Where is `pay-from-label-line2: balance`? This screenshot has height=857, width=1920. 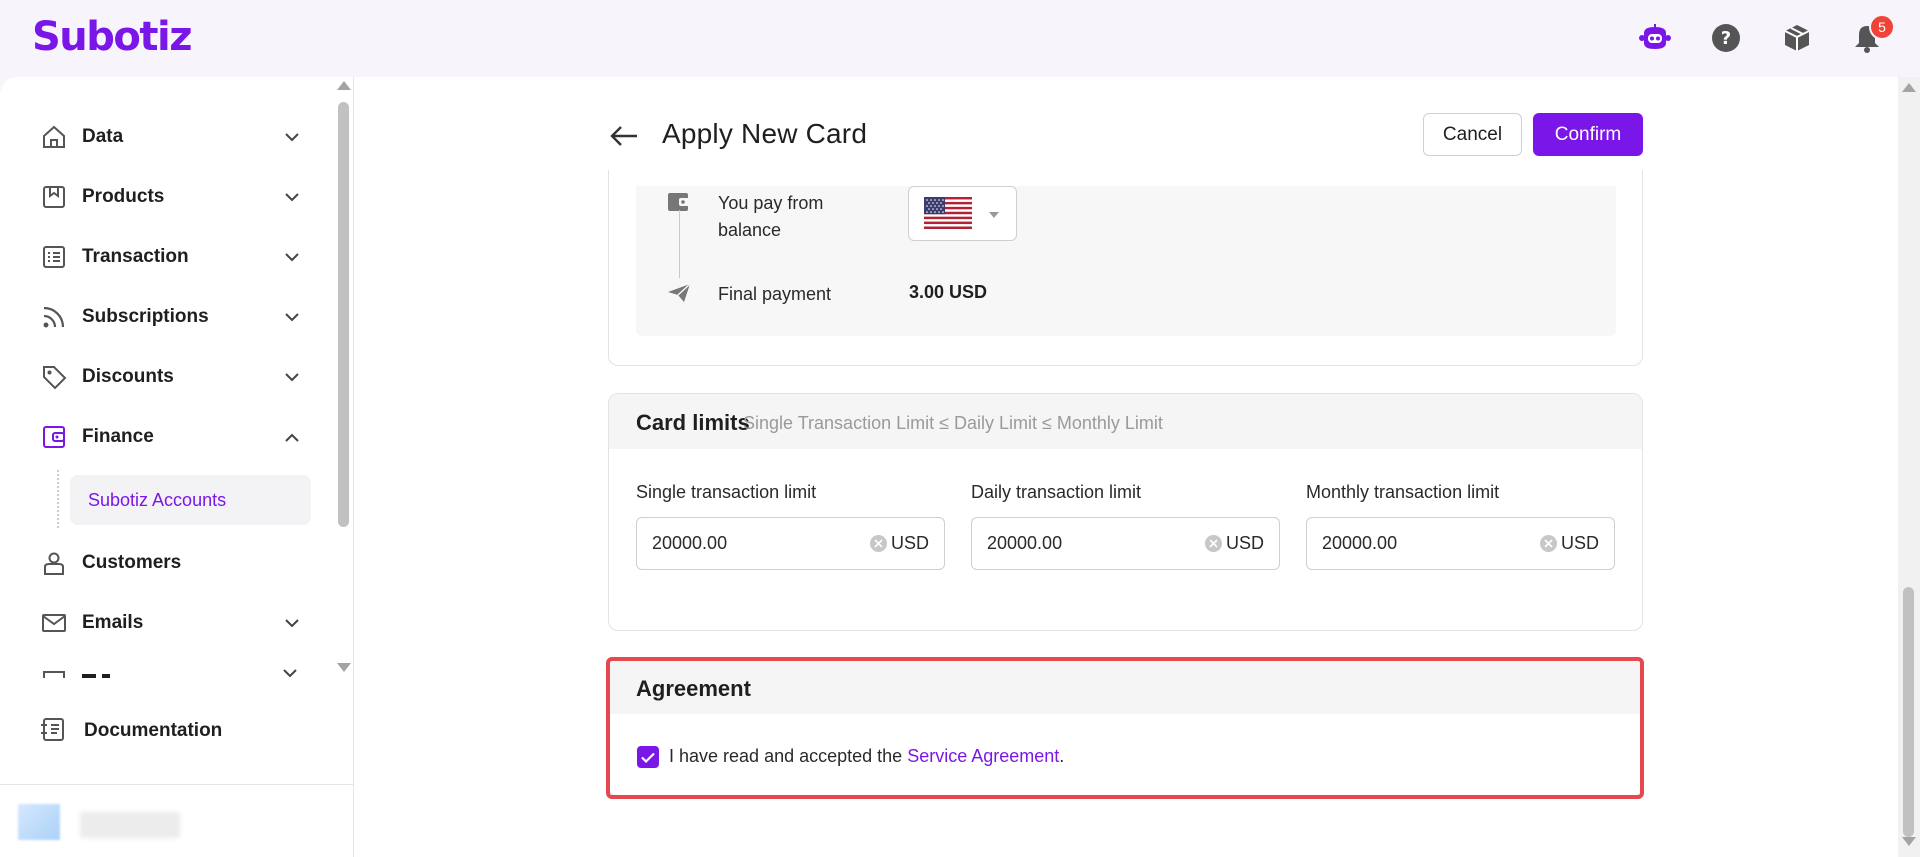 pay-from-label-line2: balance is located at coordinates (750, 230).